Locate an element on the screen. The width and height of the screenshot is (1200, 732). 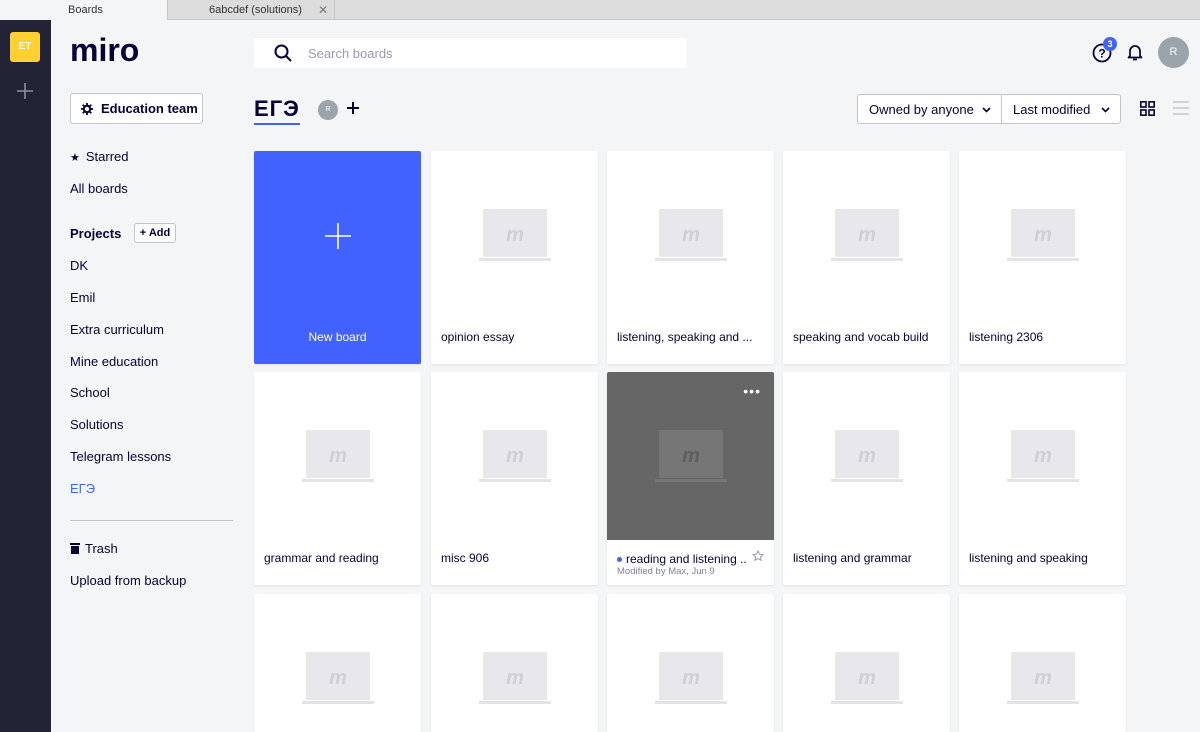
search-icon is located at coordinates (283, 53).